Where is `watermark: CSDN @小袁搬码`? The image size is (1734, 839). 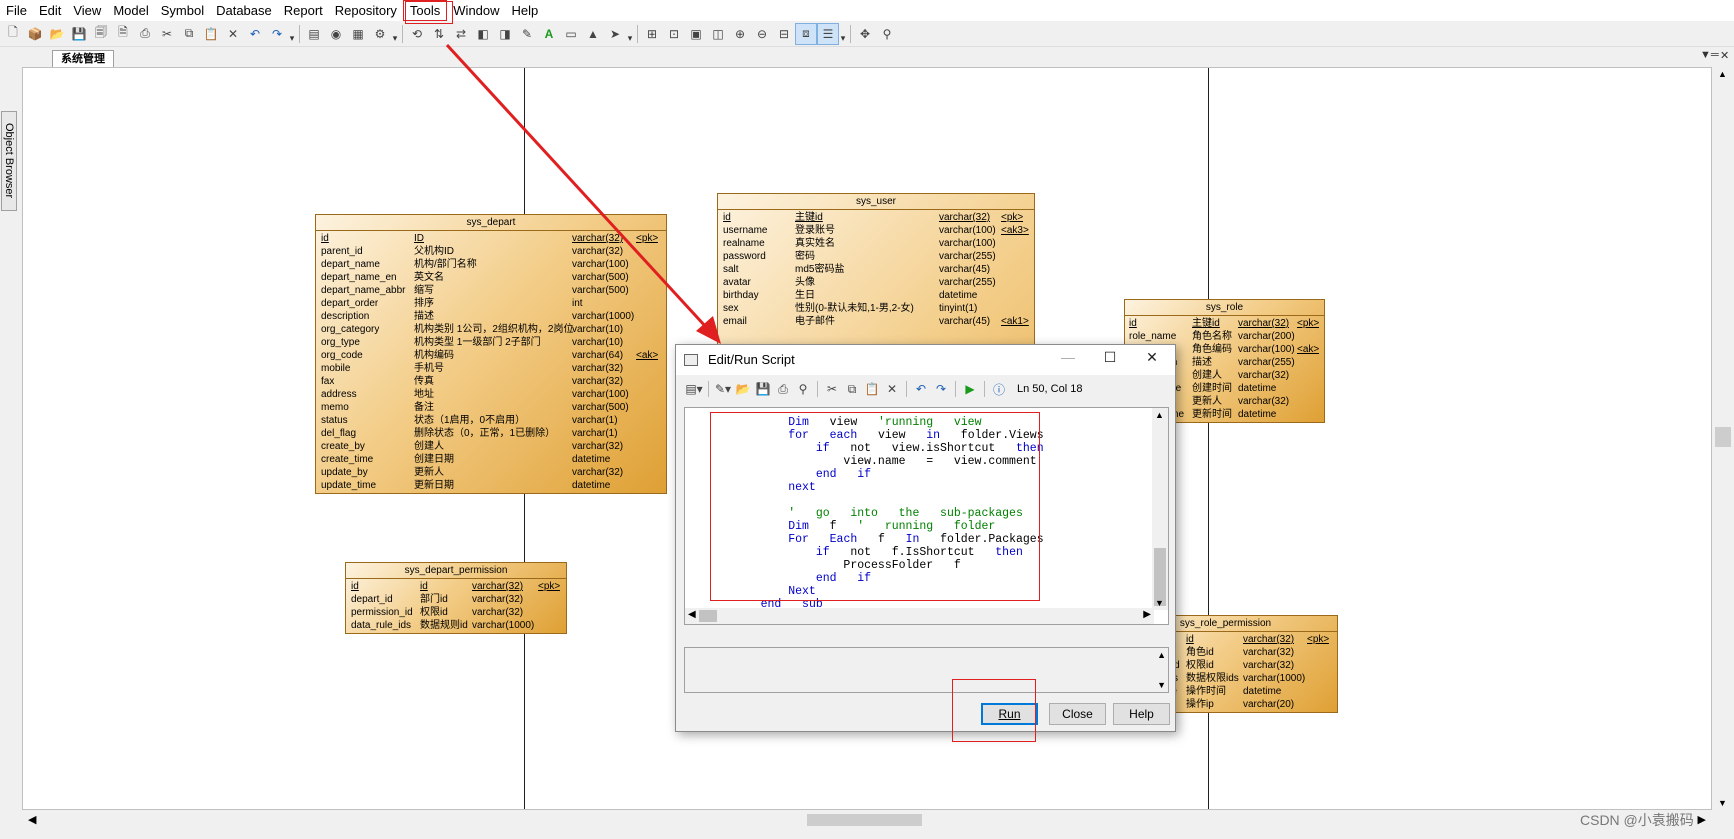
watermark: CSDN @小袁搬码 is located at coordinates (1637, 820).